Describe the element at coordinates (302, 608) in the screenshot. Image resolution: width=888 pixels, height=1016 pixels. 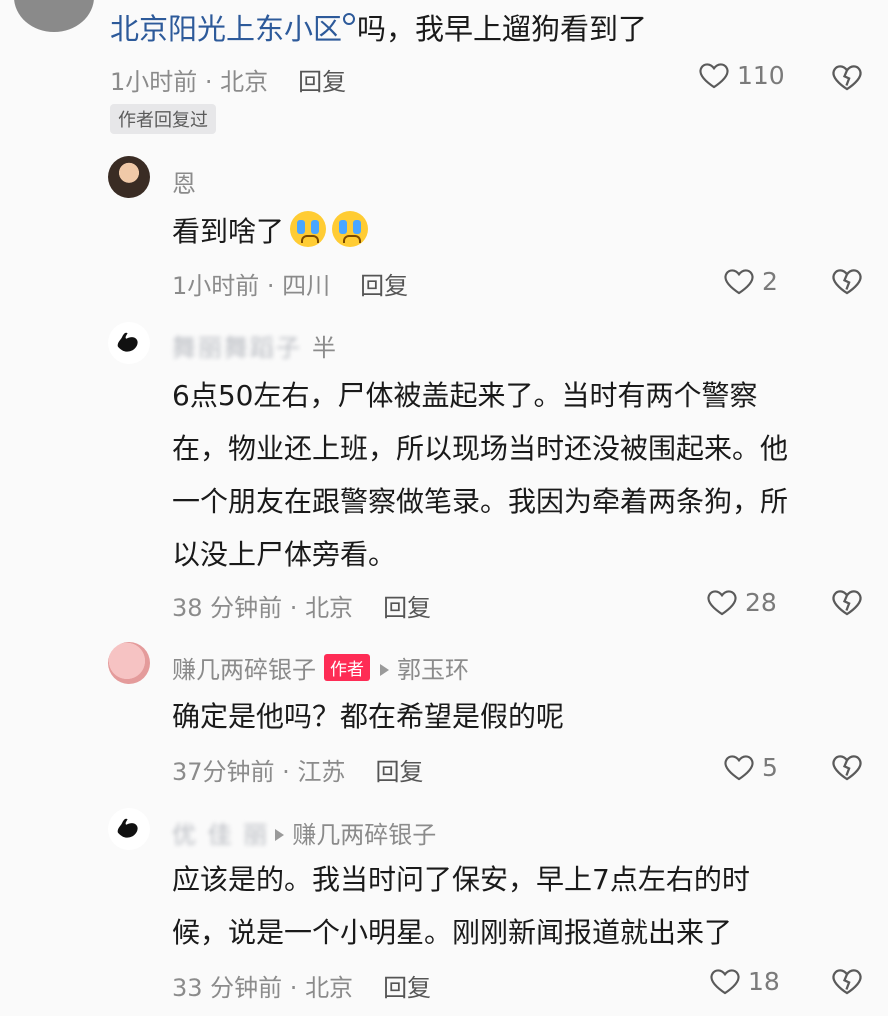
I see `reply-meta: 38 分钟前 · 北京 回复` at that location.